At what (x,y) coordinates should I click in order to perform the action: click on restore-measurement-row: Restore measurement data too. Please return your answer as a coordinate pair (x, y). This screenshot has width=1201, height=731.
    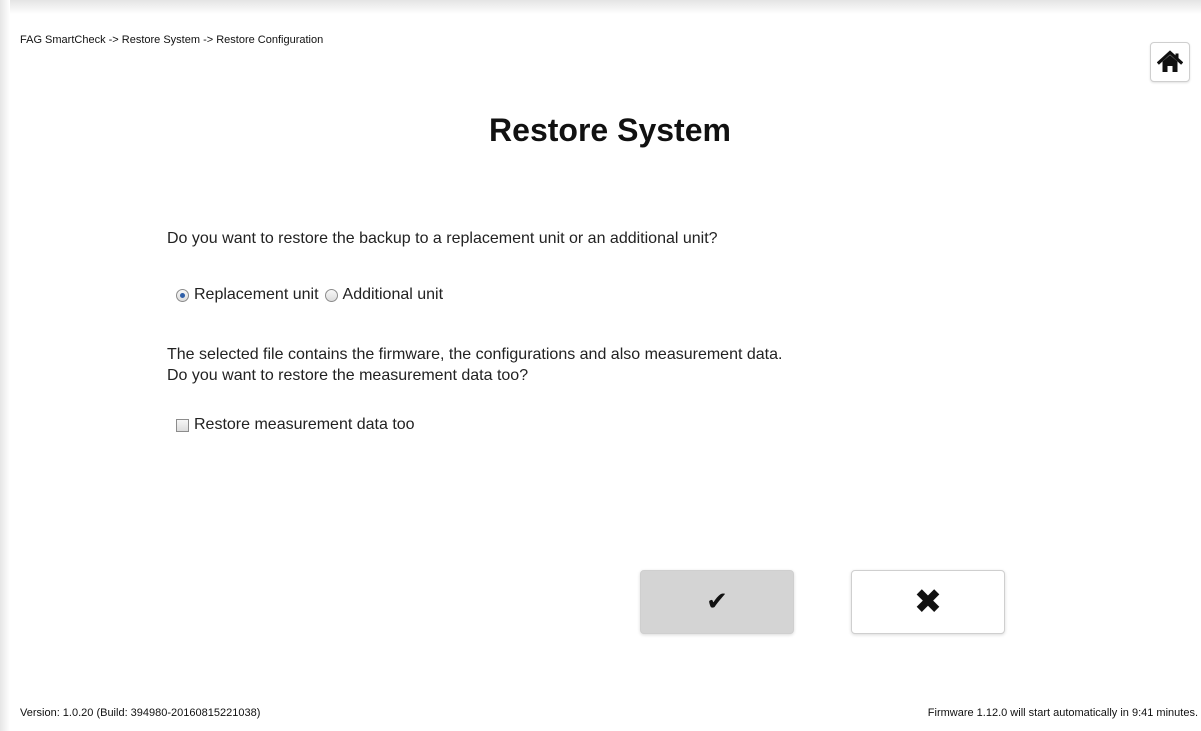
    Looking at the image, I should click on (295, 425).